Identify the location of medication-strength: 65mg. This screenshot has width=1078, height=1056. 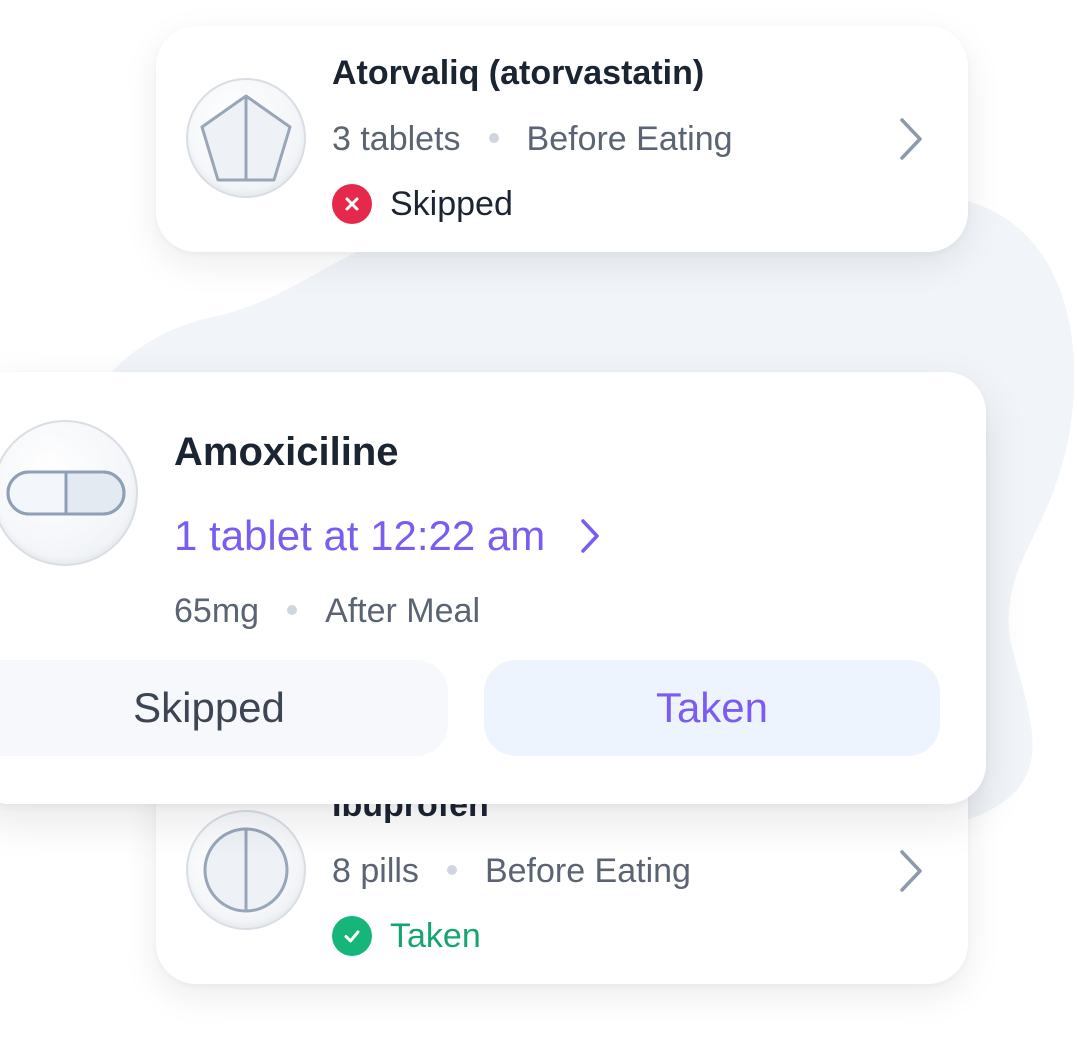
(217, 611).